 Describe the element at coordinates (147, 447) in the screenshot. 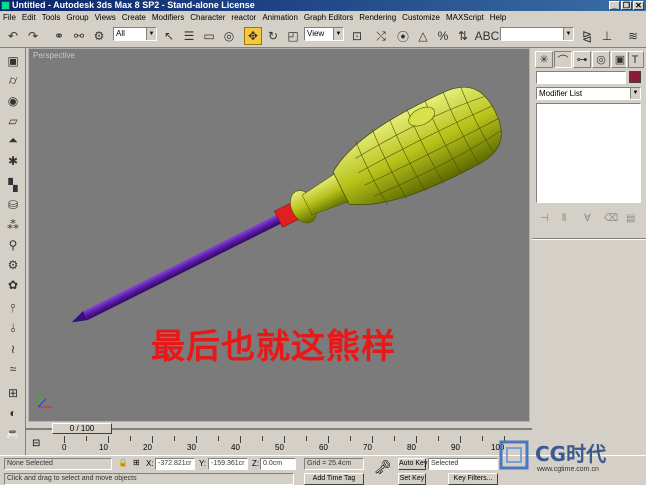

I see `tick-label: 20` at that location.